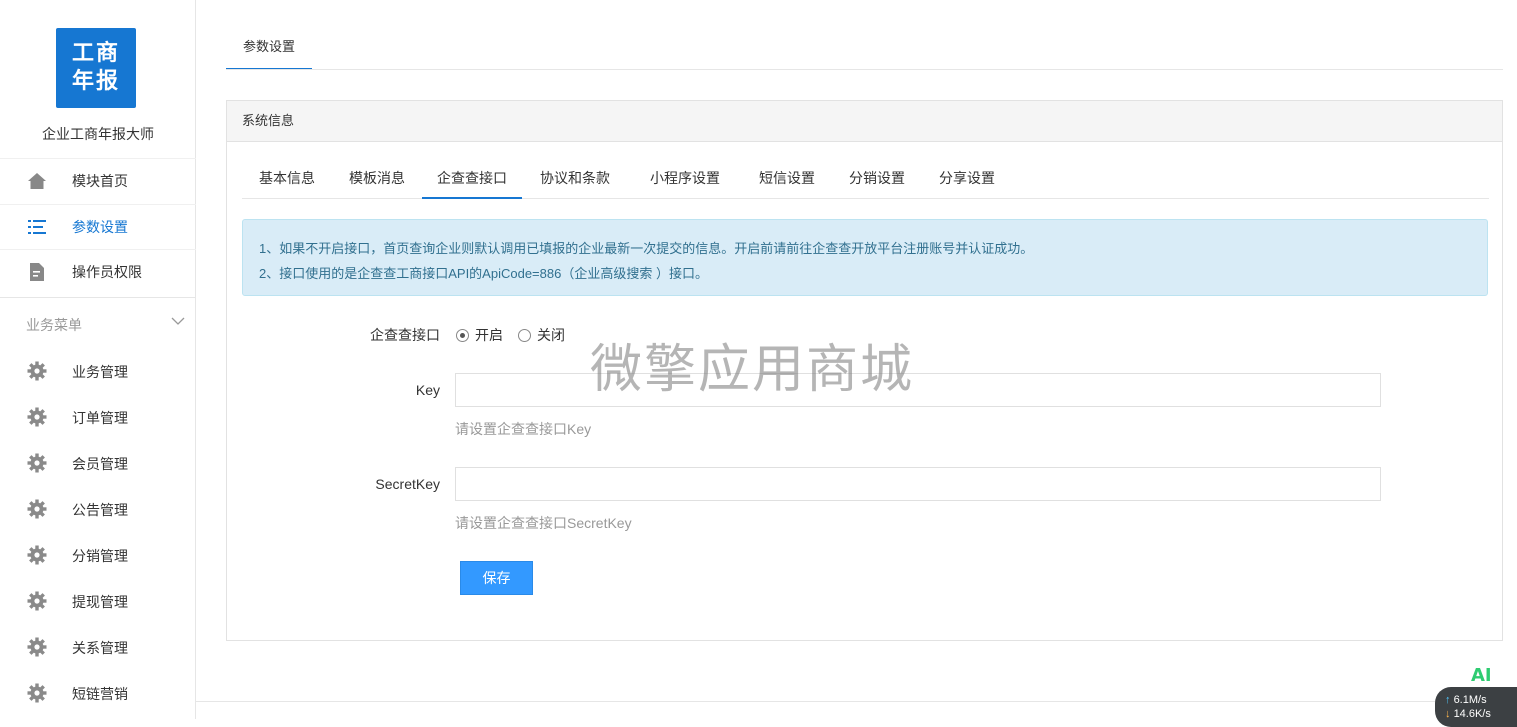 Image resolution: width=1517 pixels, height=727 pixels. I want to click on logo-line-1: 工商, so click(95, 53).